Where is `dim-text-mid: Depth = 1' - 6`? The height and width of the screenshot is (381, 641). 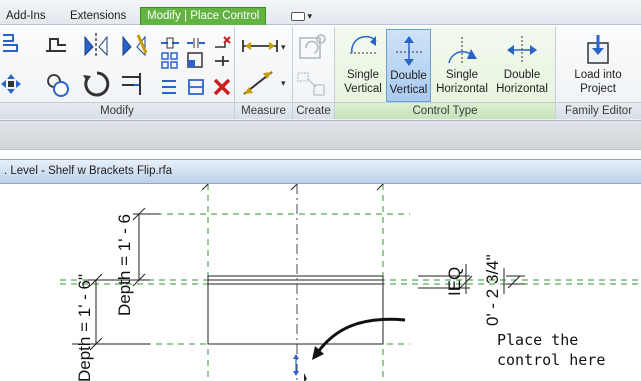
dim-text-mid: Depth = 1' - 6 is located at coordinates (124, 265).